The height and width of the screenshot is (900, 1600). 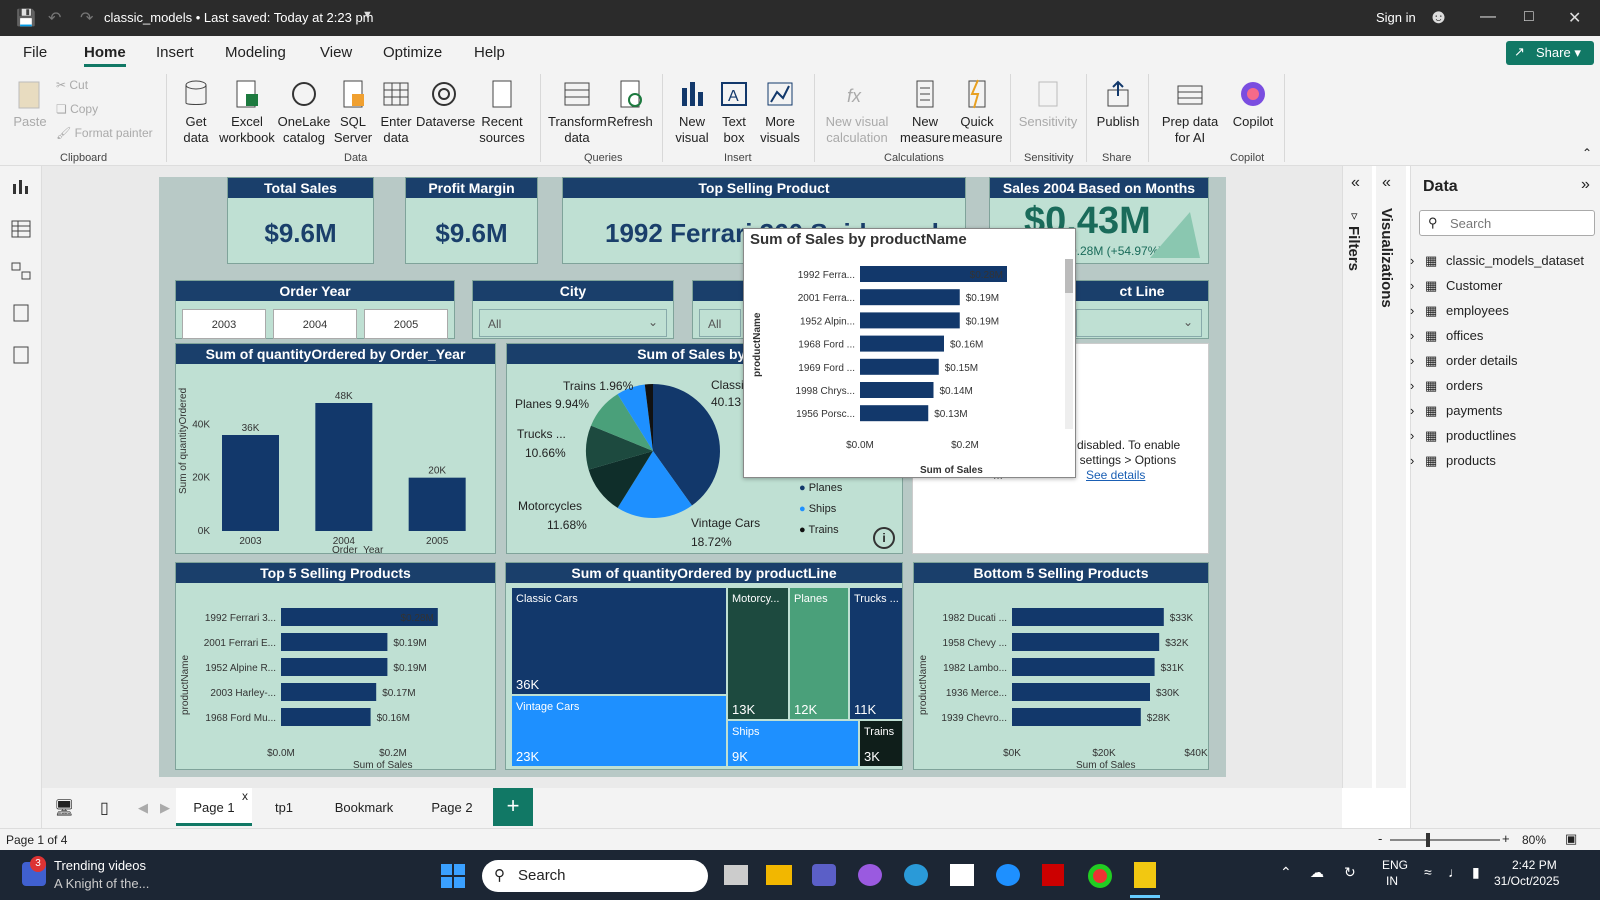 I want to click on model-view-icon, so click(x=21, y=271).